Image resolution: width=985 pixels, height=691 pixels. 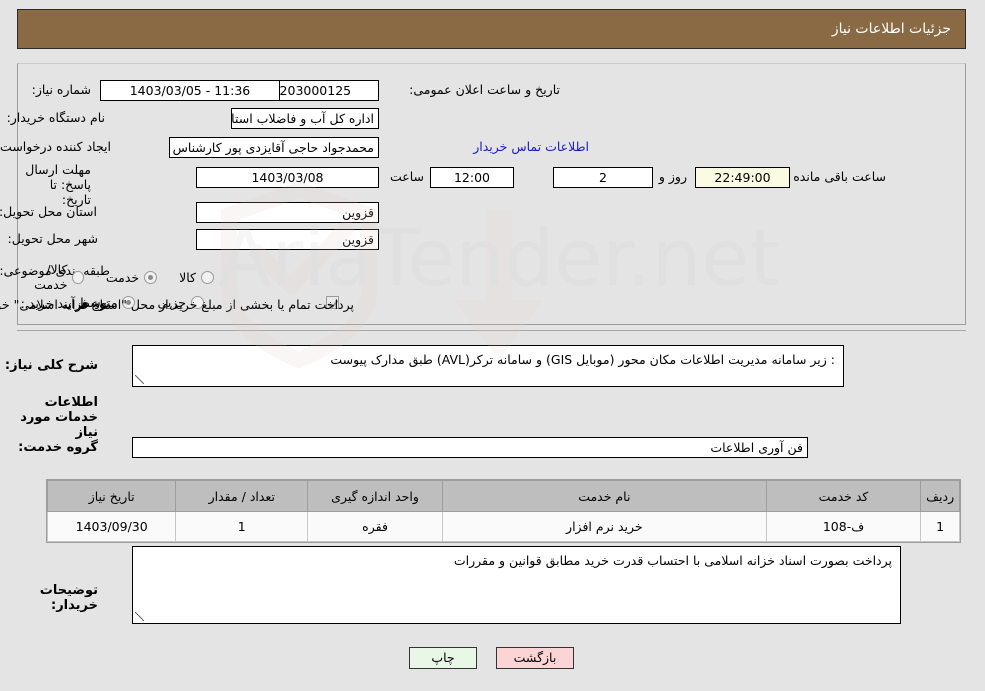 I want to click on table-row: 1 ف-108 خرید نرم افزار فقره 1 1403/09/30, so click(x=504, y=526).